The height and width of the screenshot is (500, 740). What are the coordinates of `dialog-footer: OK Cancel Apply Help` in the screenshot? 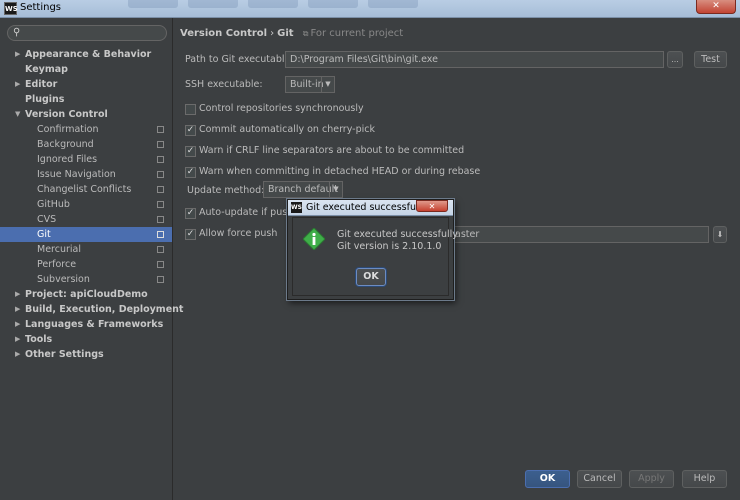 It's located at (457, 481).